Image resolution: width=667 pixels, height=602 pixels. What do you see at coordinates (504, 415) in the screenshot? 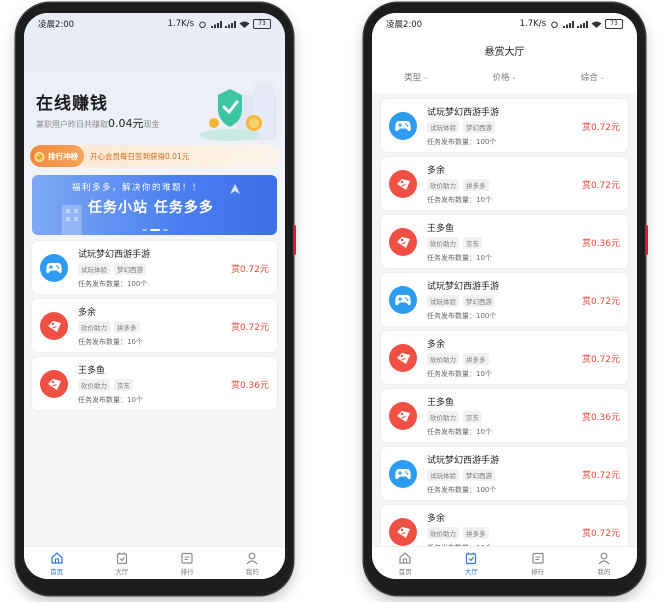
I see `task-card: 王多鱼砍价助力 京东任务发布数量：10个 赏0.36元` at bounding box center [504, 415].